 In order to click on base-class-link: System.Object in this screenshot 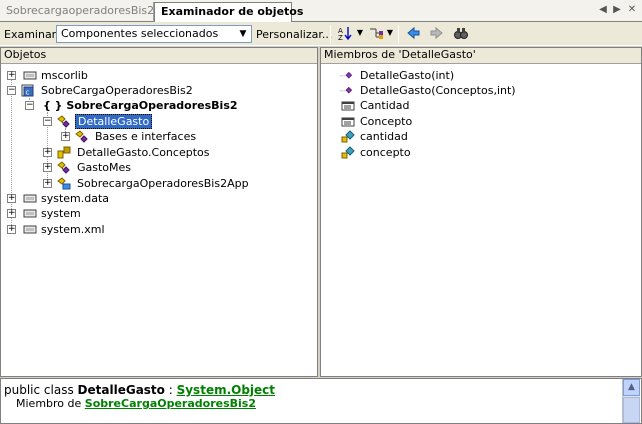, I will do `click(226, 390)`.